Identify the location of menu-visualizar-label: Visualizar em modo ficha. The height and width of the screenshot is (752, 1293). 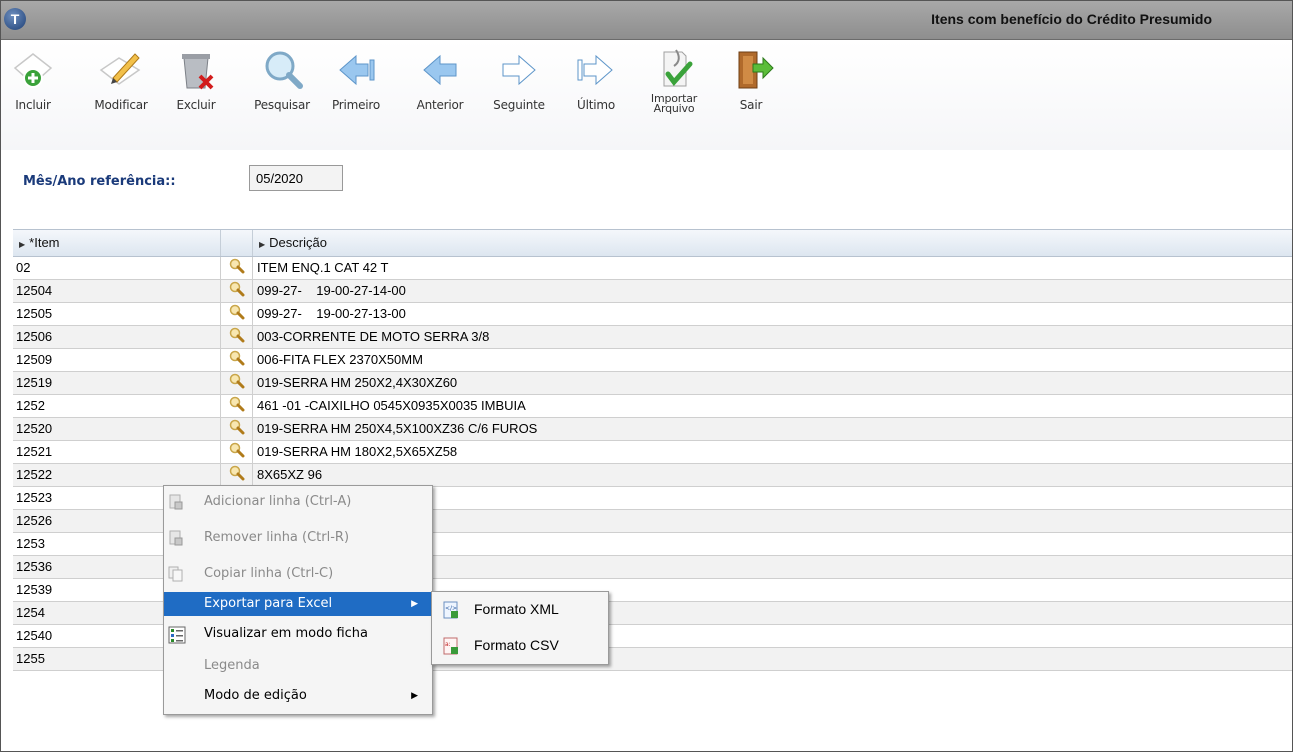
(286, 633).